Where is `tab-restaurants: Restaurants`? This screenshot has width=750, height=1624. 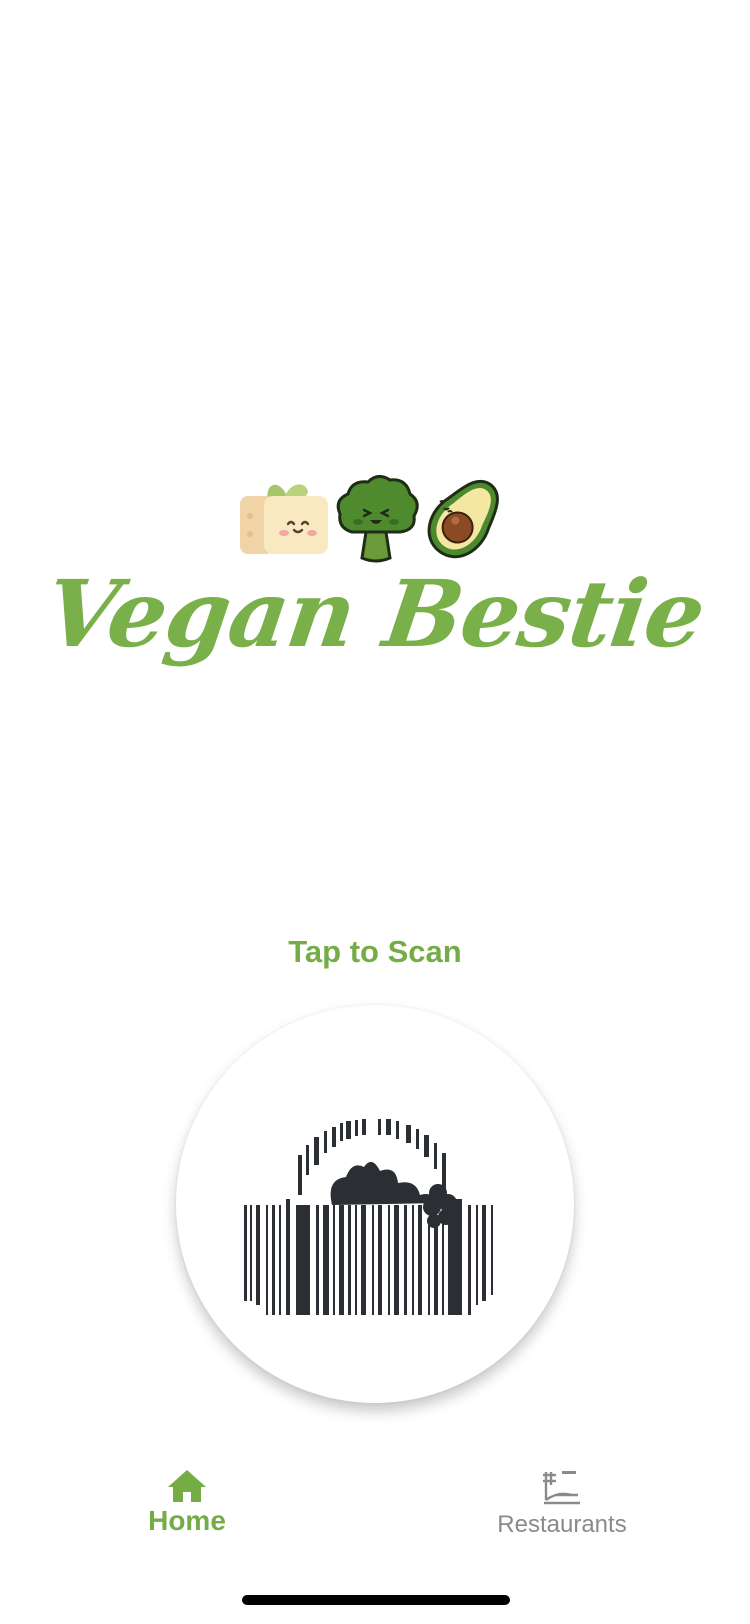 tab-restaurants: Restaurants is located at coordinates (562, 1510).